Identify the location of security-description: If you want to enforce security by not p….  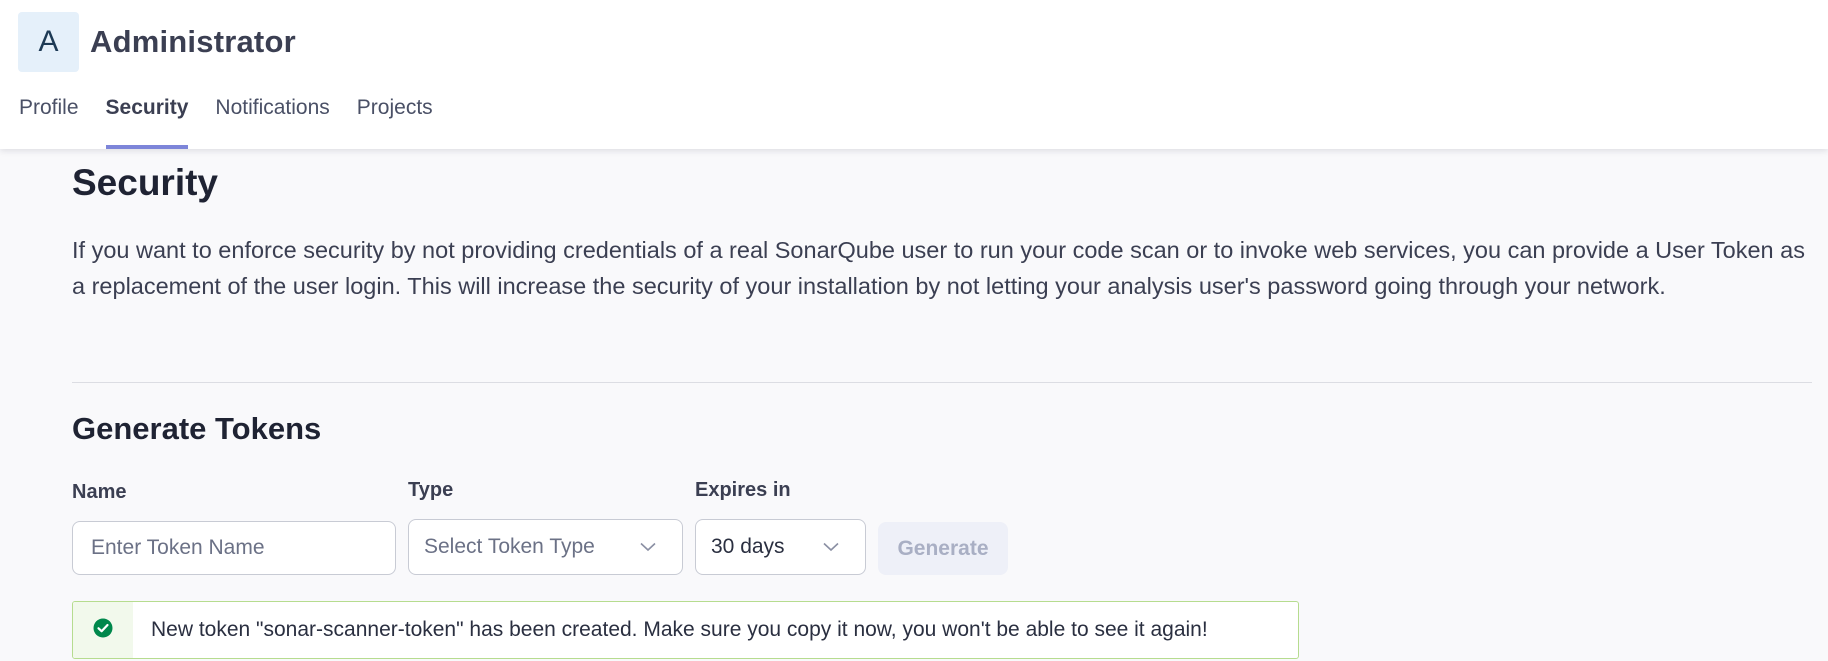
(938, 268).